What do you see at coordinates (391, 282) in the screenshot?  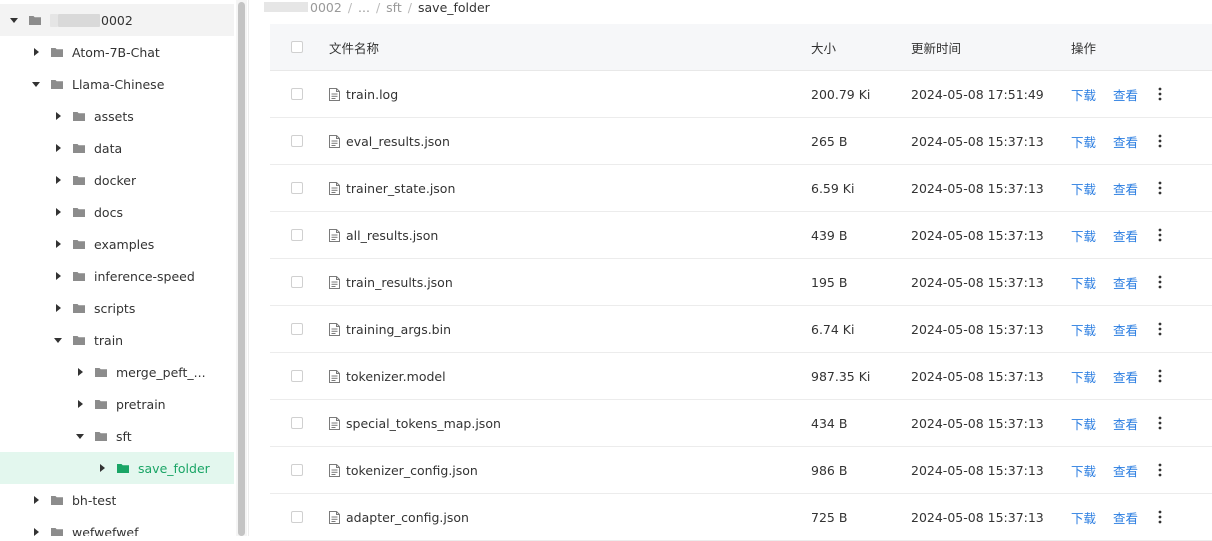 I see `file-name-cell: train_results.json` at bounding box center [391, 282].